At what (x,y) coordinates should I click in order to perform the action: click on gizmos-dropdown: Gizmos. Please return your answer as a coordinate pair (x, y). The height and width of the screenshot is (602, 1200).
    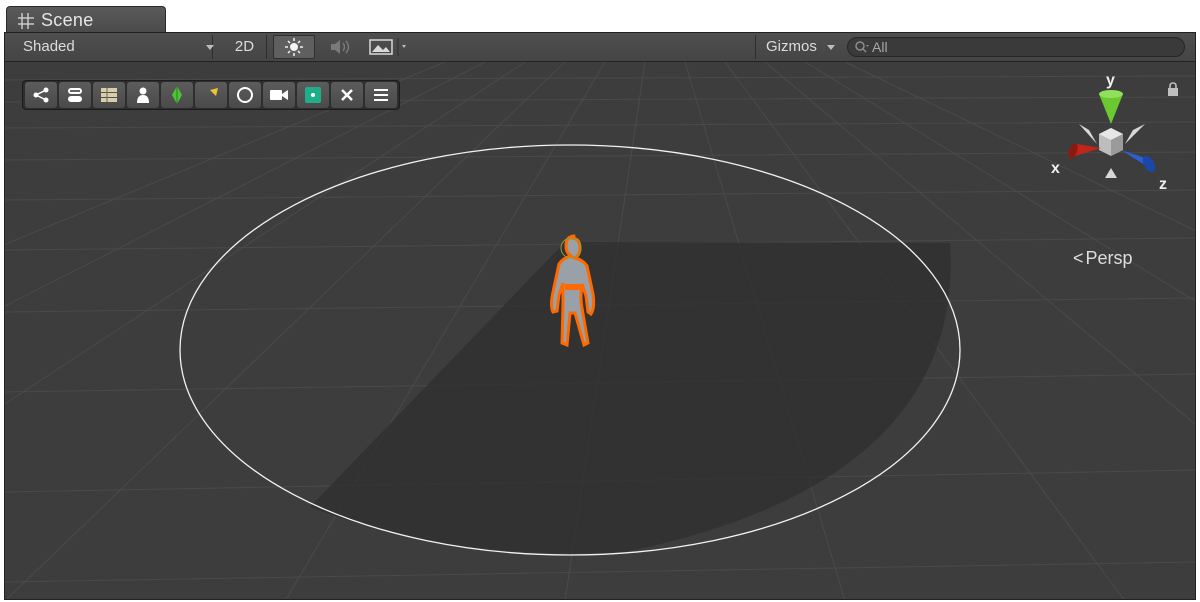
    Looking at the image, I should click on (795, 47).